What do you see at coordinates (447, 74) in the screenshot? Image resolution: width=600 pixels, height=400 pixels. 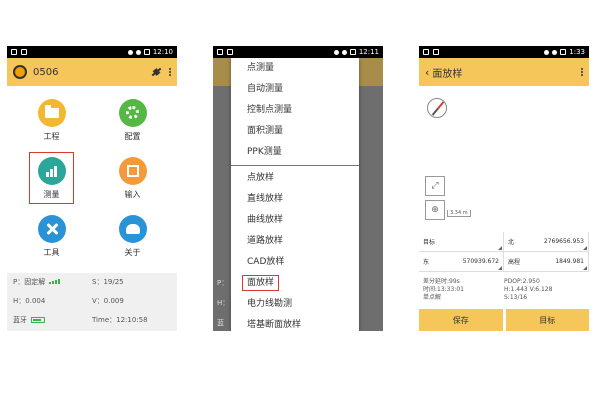 I see `page-title: 面放样` at bounding box center [447, 74].